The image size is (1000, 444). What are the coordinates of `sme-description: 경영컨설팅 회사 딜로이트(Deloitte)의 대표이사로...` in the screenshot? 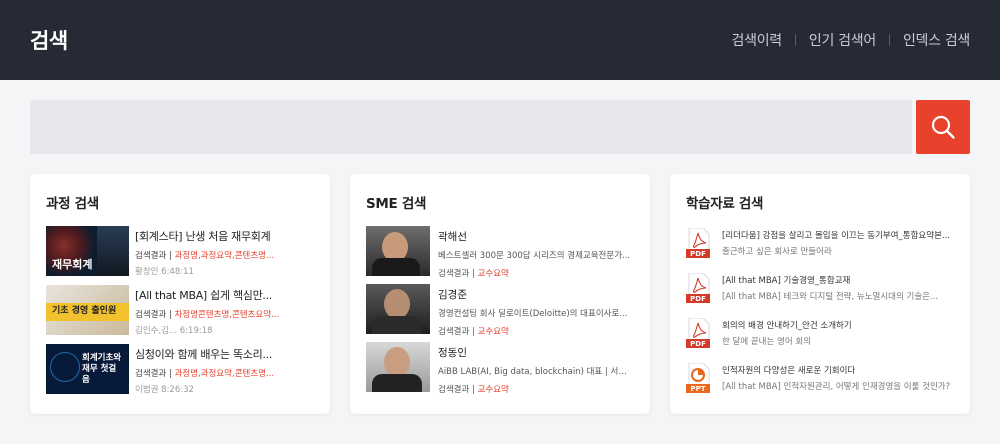 It's located at (533, 314).